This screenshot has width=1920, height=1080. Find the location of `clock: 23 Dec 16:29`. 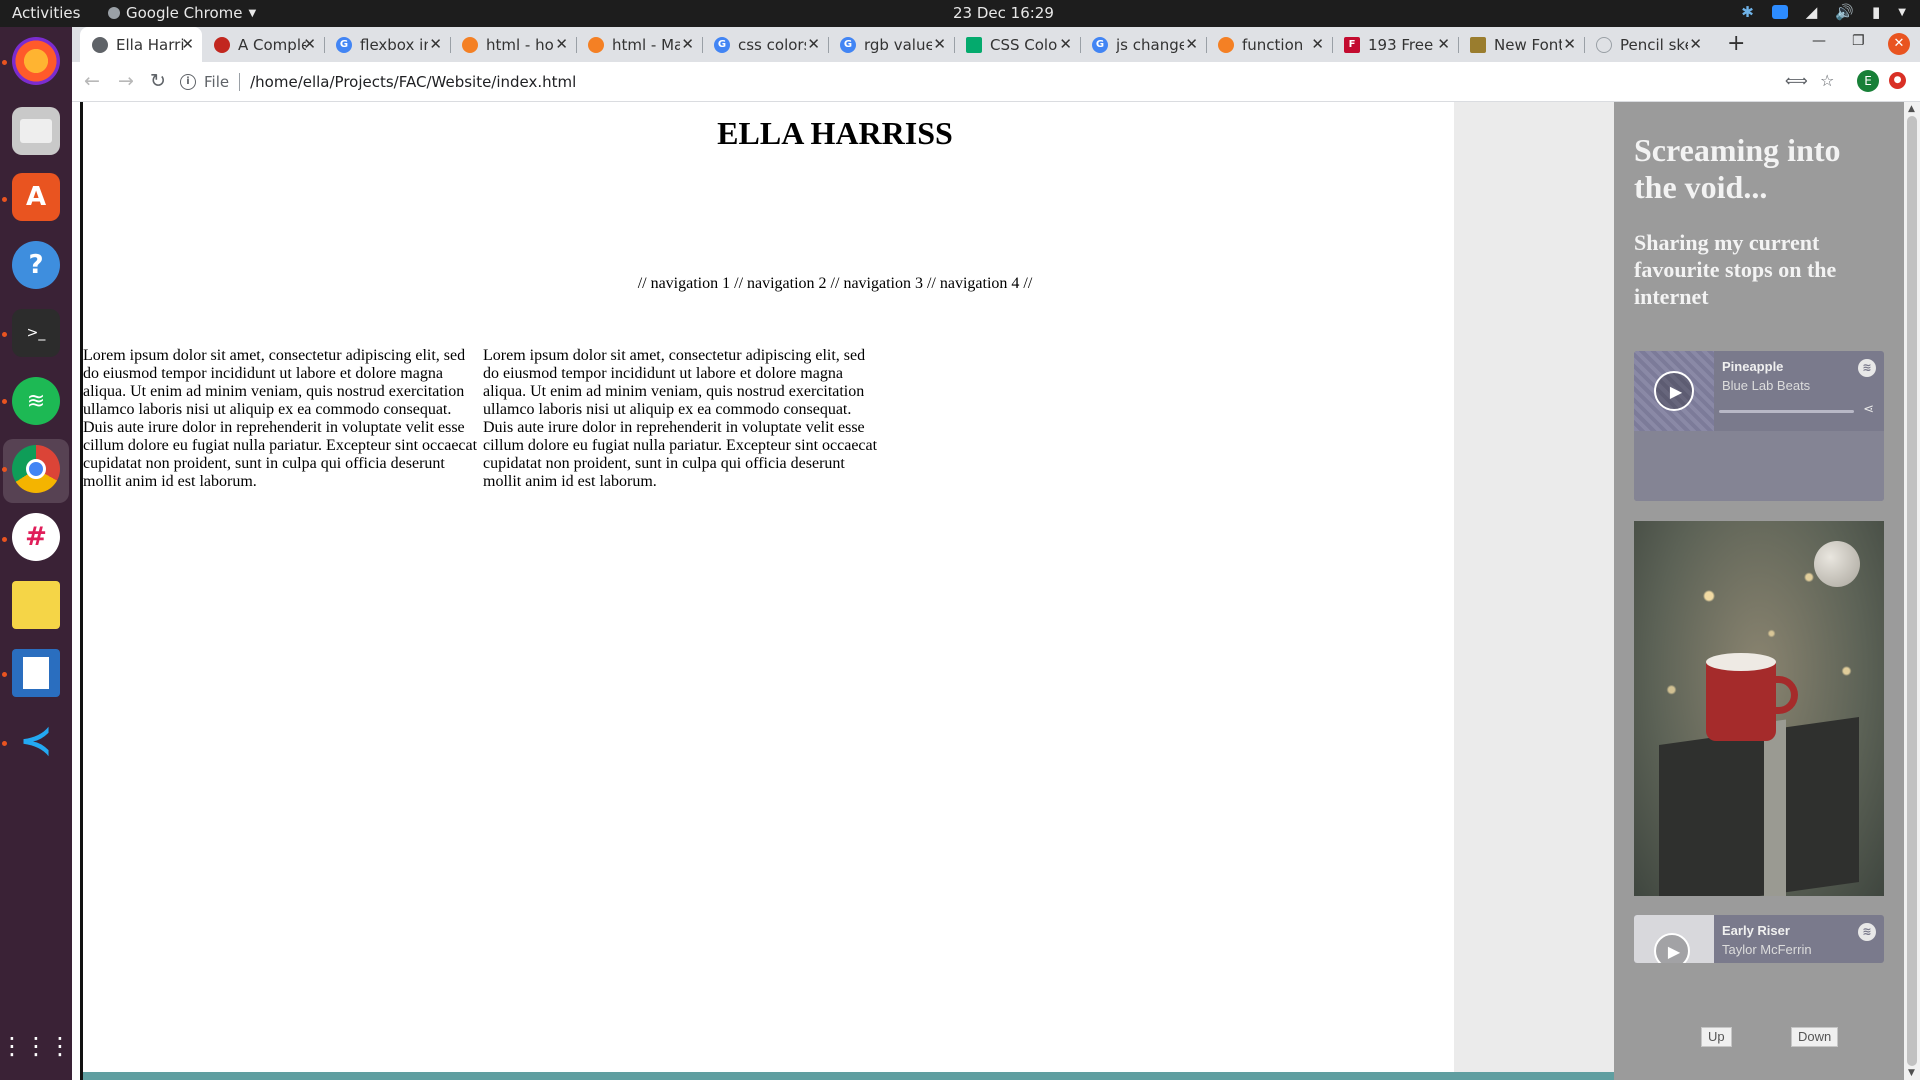

clock: 23 Dec 16:29 is located at coordinates (1003, 13).